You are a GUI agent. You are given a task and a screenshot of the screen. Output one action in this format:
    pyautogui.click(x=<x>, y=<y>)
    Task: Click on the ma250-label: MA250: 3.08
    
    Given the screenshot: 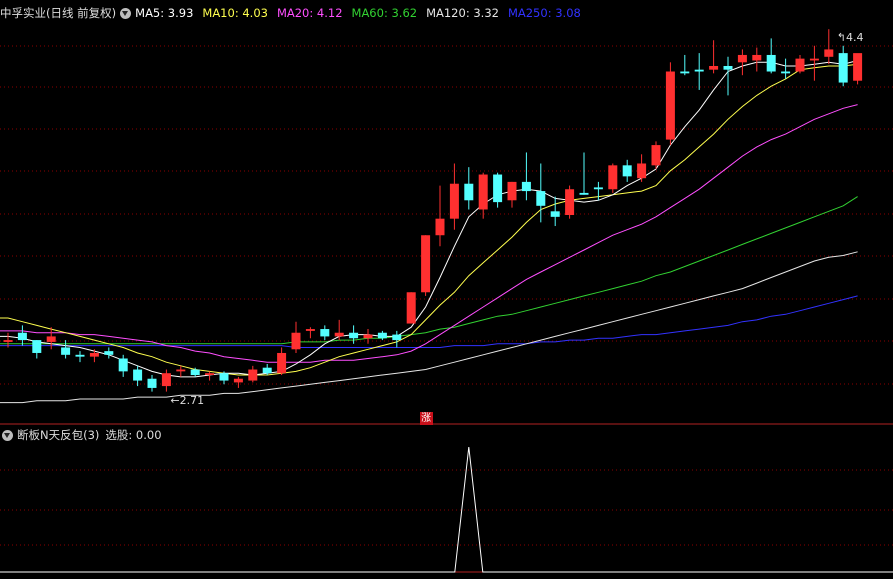 What is the action you would take?
    pyautogui.click(x=544, y=13)
    